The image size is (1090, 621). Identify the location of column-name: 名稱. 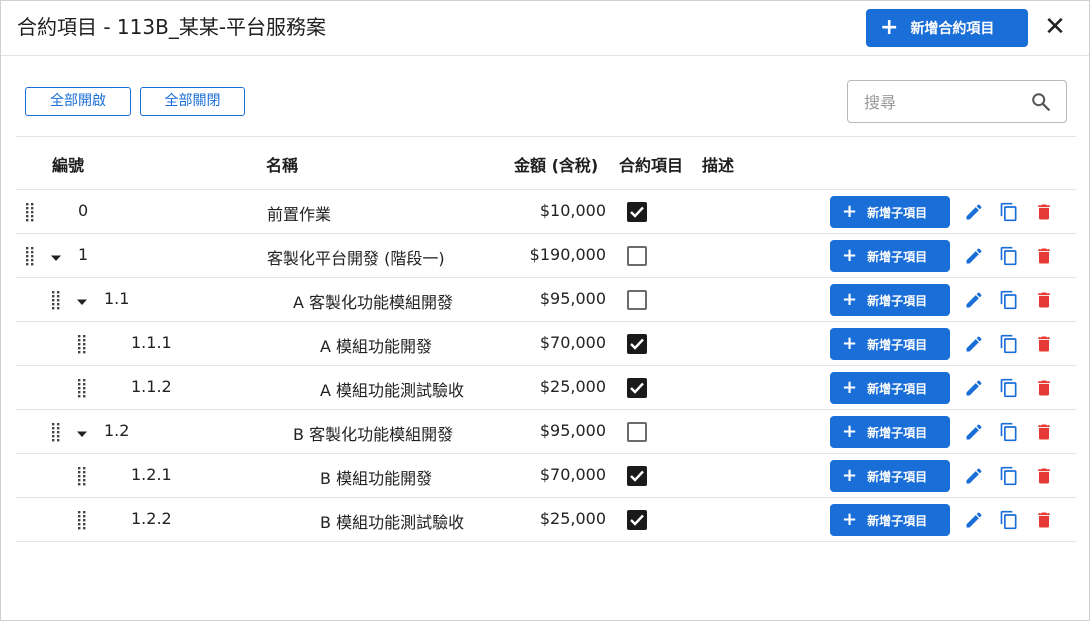
(282, 165).